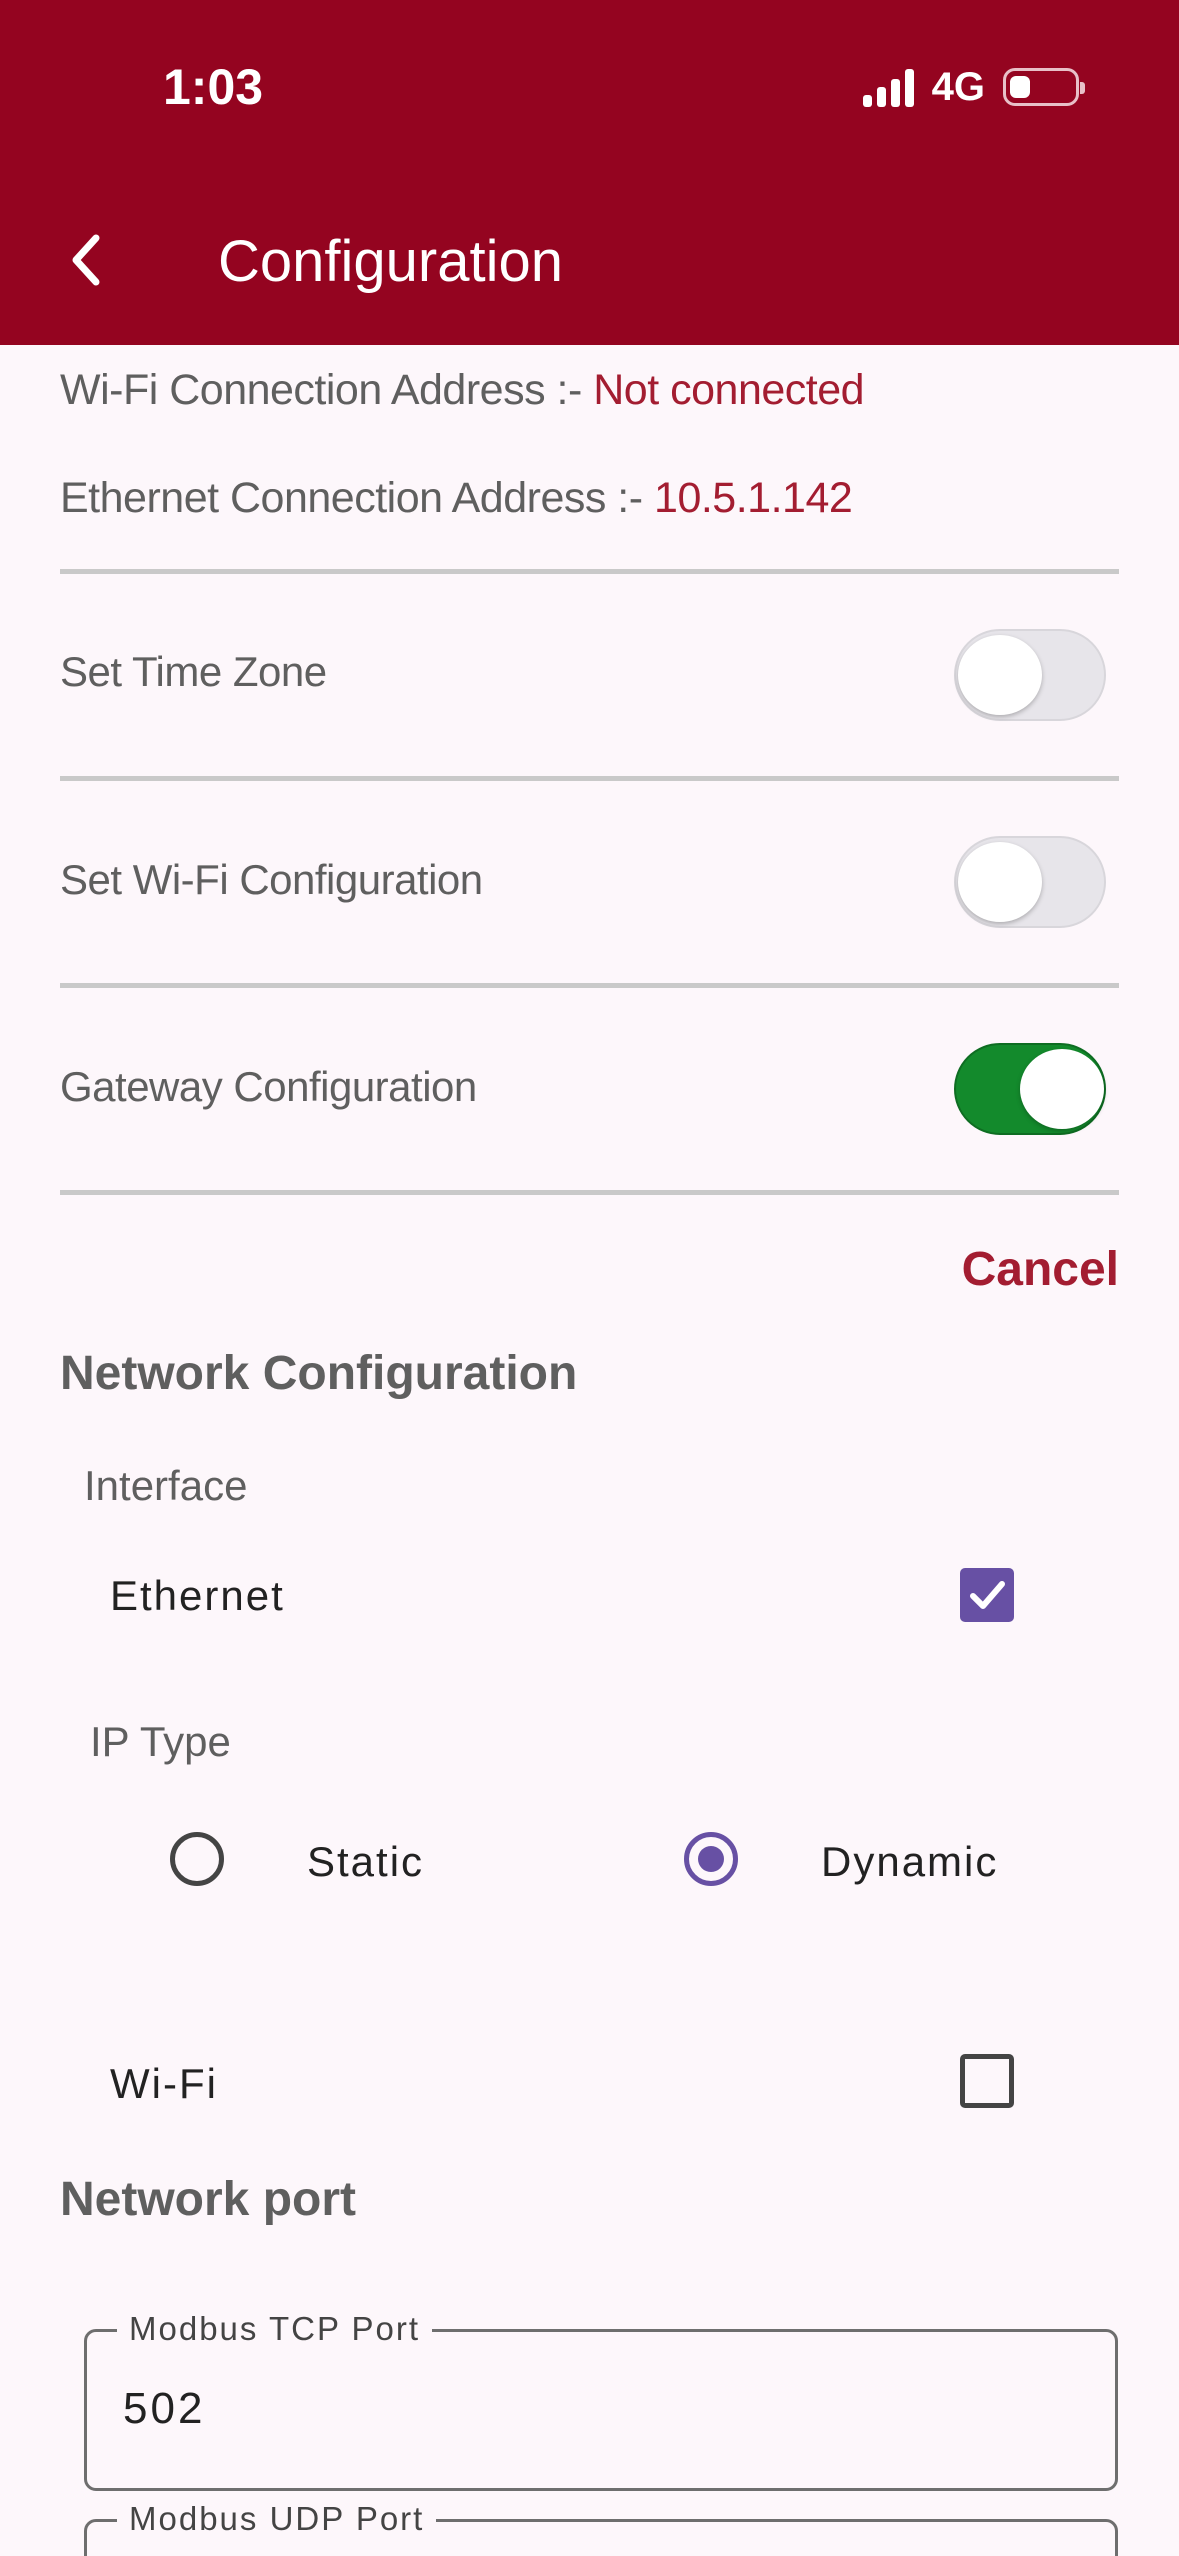 The width and height of the screenshot is (1179, 2556). What do you see at coordinates (601, 2528) in the screenshot?
I see `modbus-udp-port-field: Modbus UDP Port` at bounding box center [601, 2528].